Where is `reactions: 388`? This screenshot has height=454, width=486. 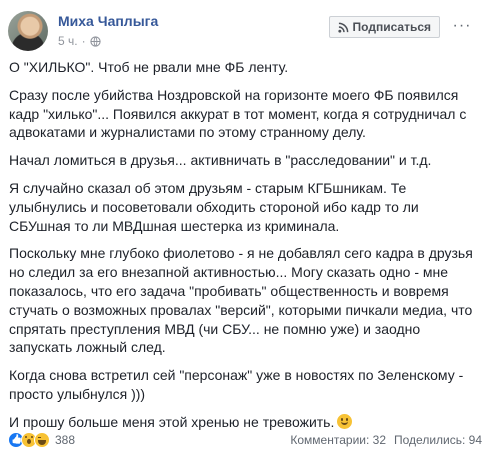
reactions: 388 is located at coordinates (41, 440).